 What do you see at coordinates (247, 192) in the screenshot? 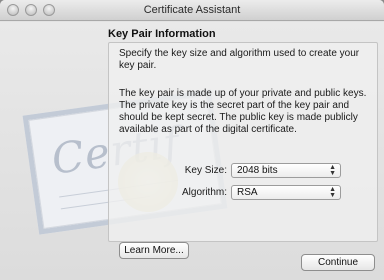
I see `algorithm-value: RSA` at bounding box center [247, 192].